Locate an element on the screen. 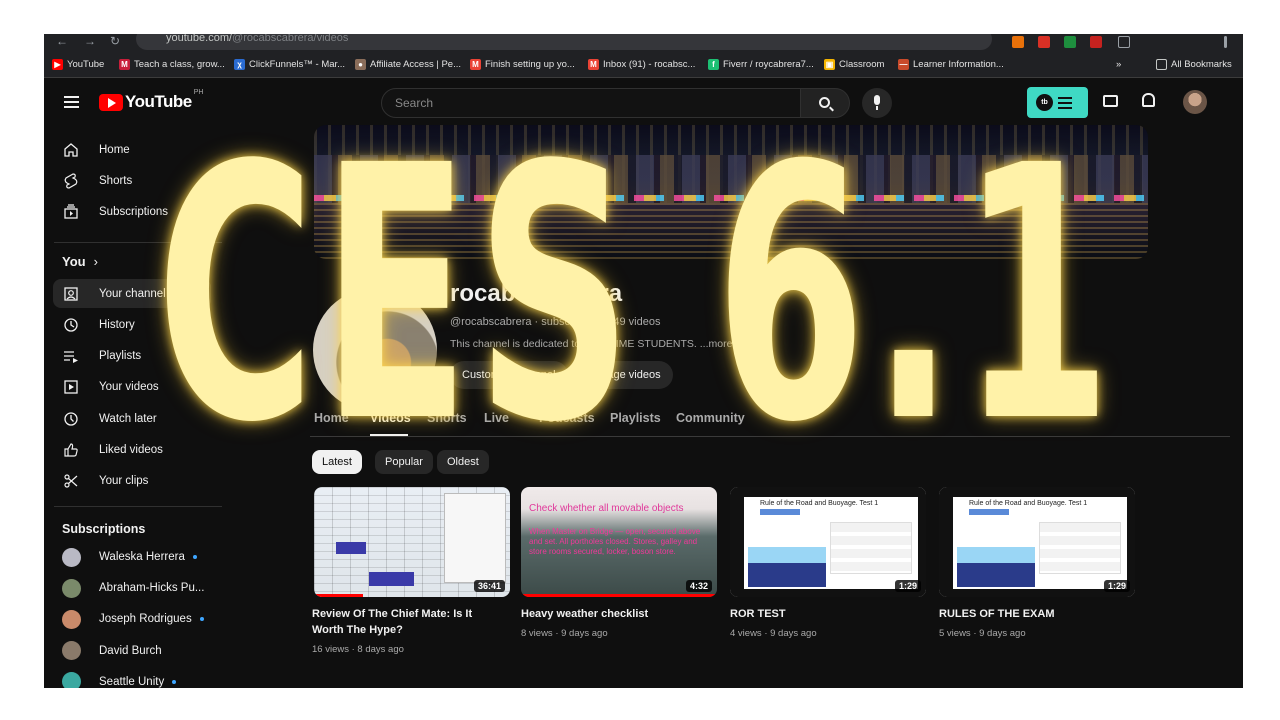 This screenshot has height=720, width=1280. youtube-header: YouTube PH Search tb is located at coordinates (639, 102).